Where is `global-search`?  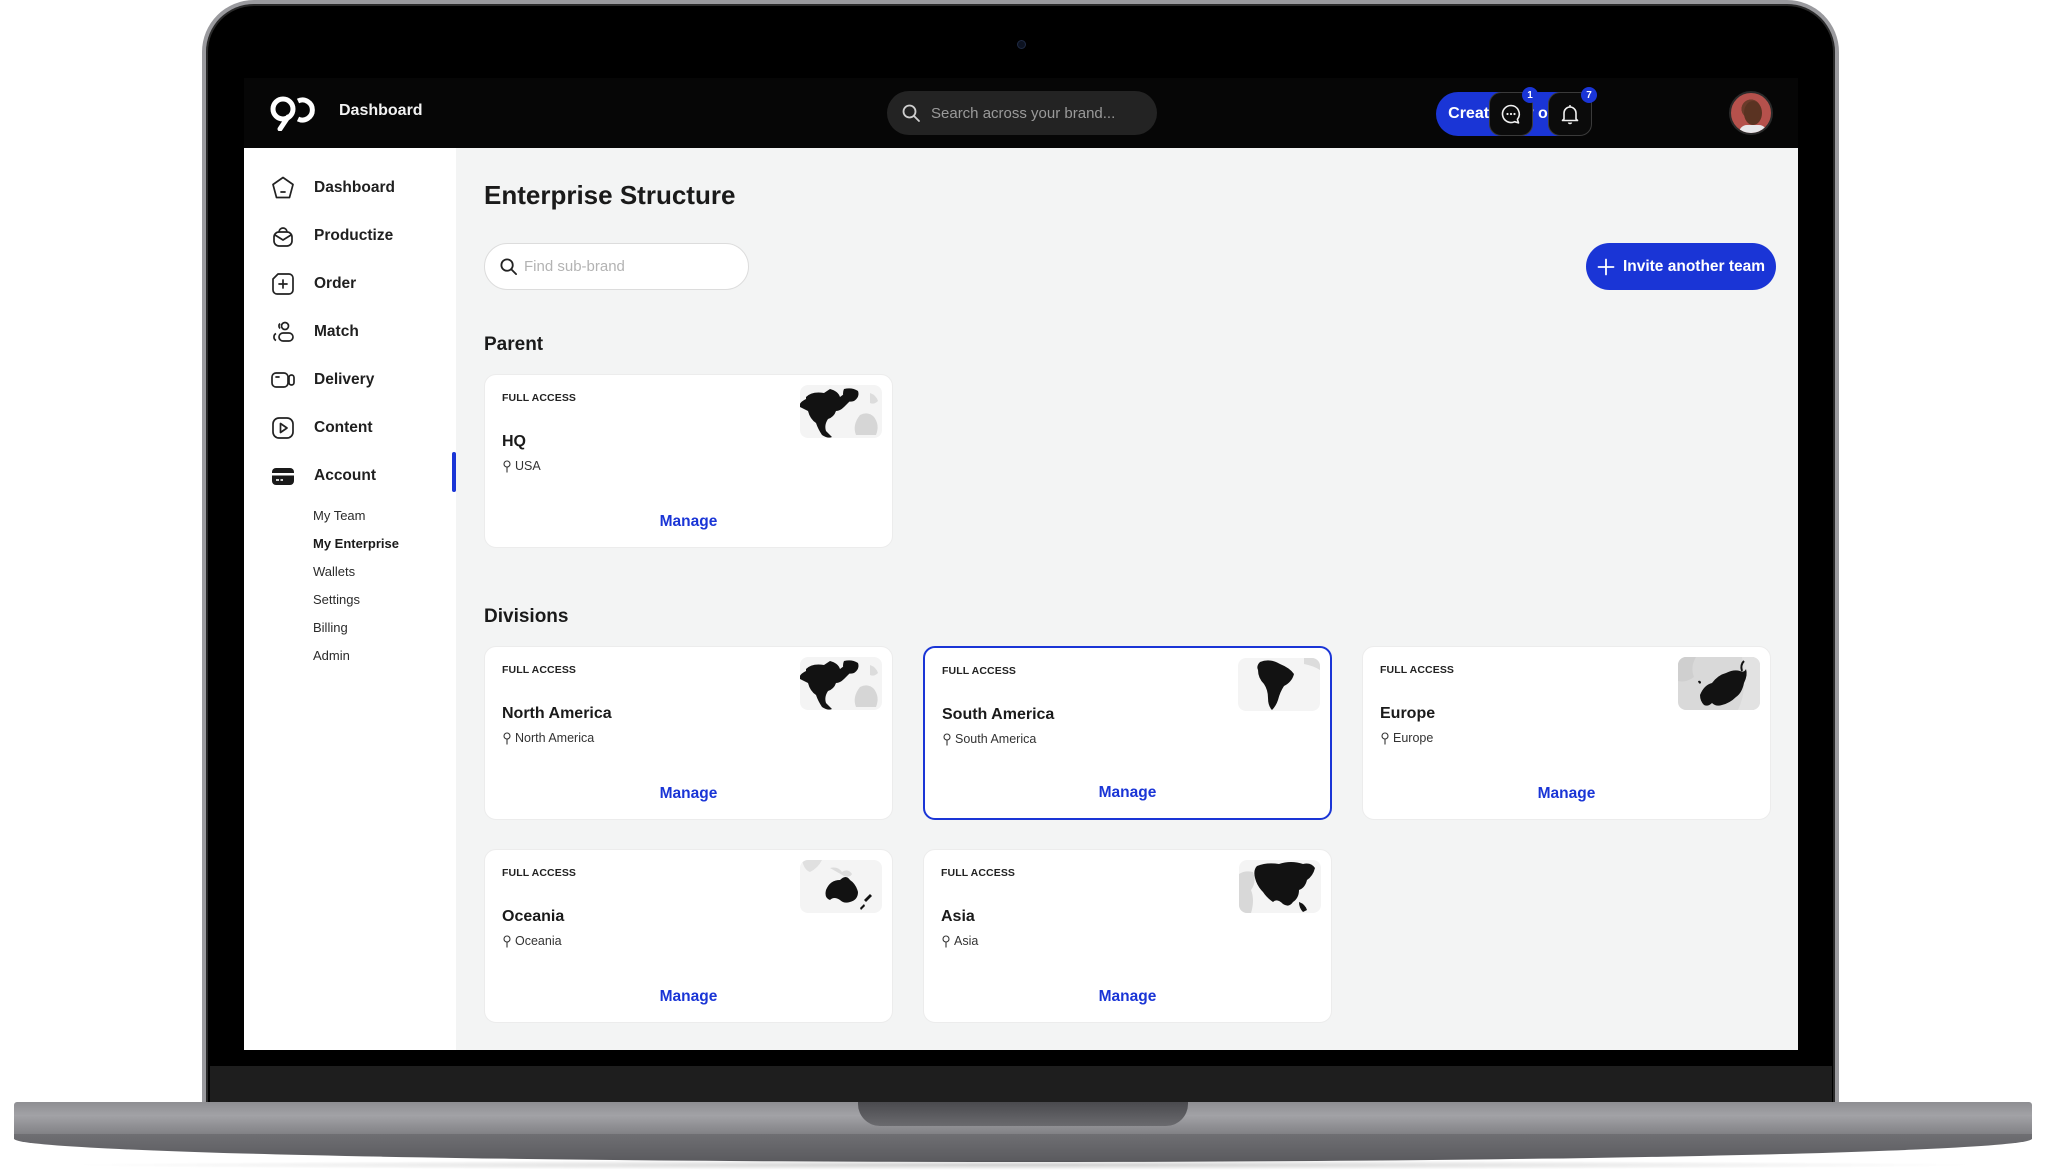 global-search is located at coordinates (1022, 113).